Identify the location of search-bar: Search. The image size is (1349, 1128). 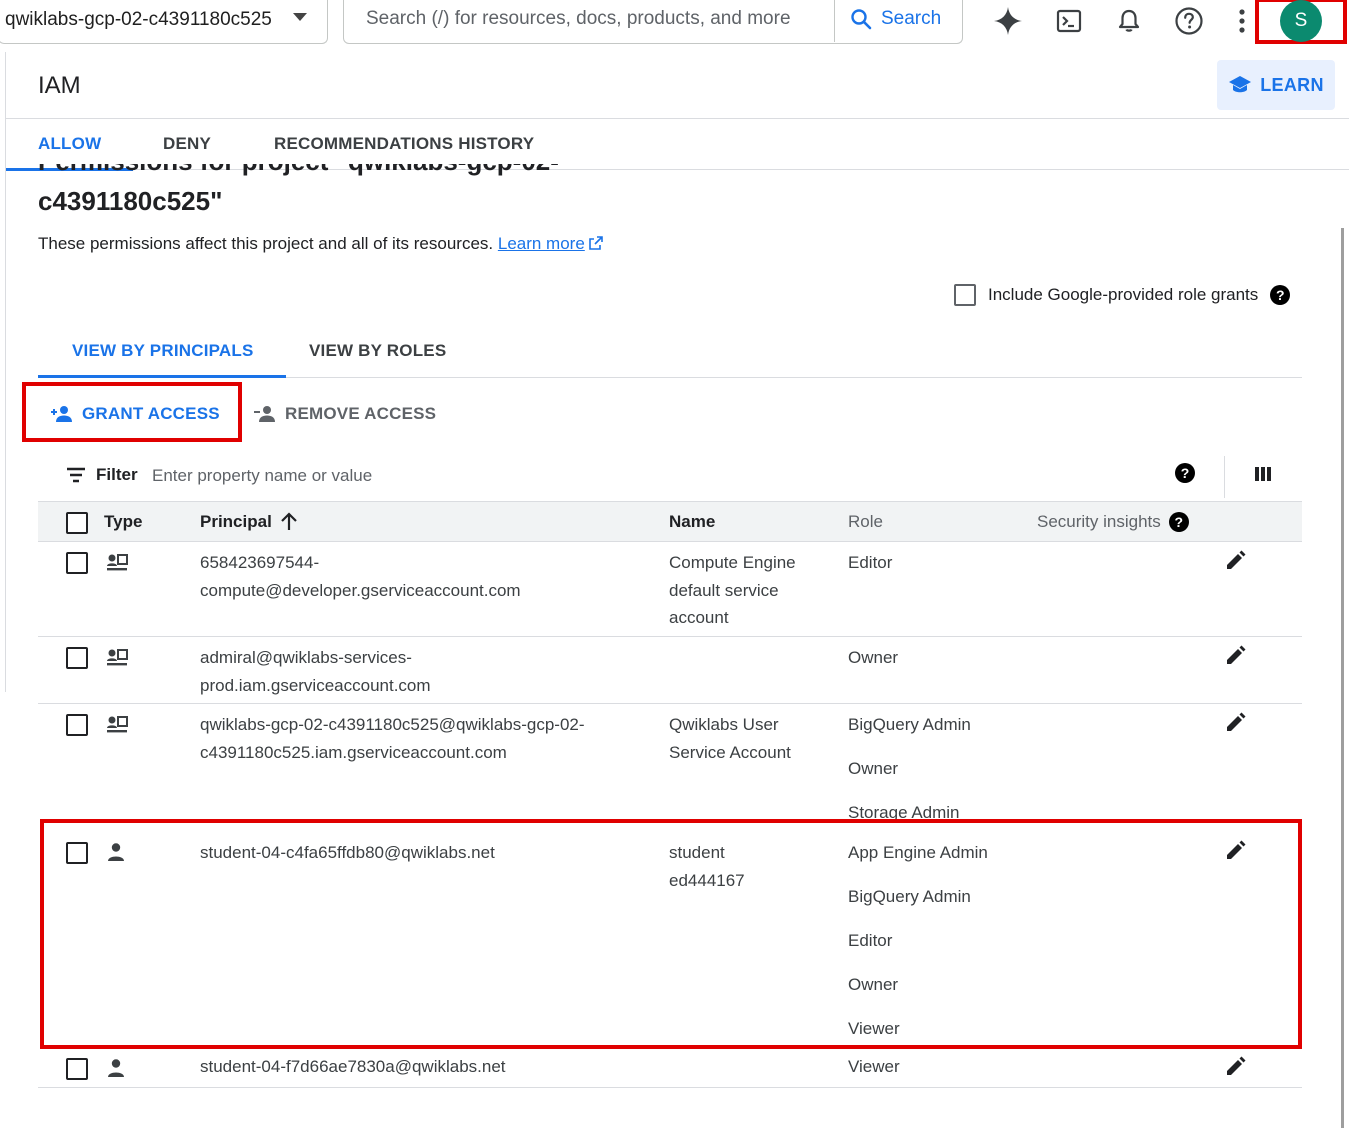
(653, 22).